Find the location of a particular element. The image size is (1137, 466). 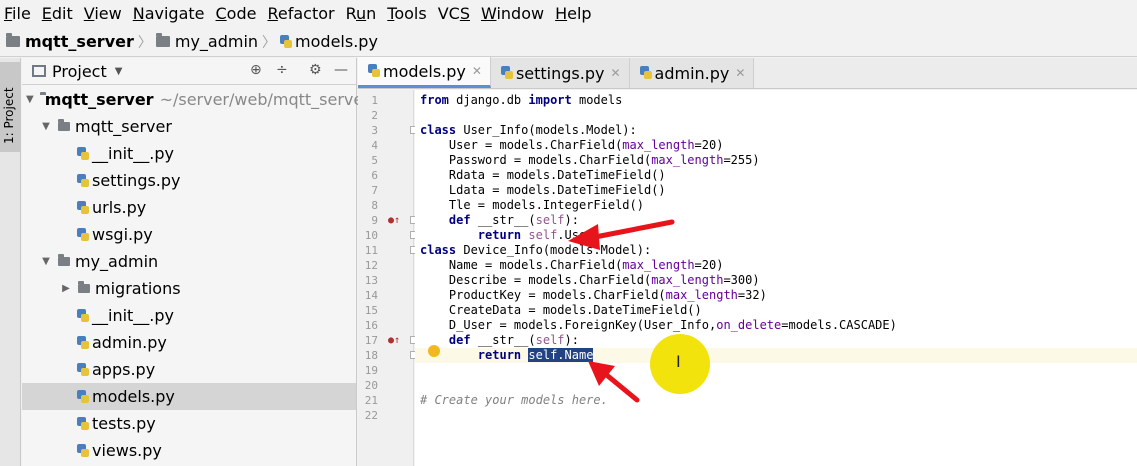

tree-file: wsgi.py is located at coordinates (189, 234).